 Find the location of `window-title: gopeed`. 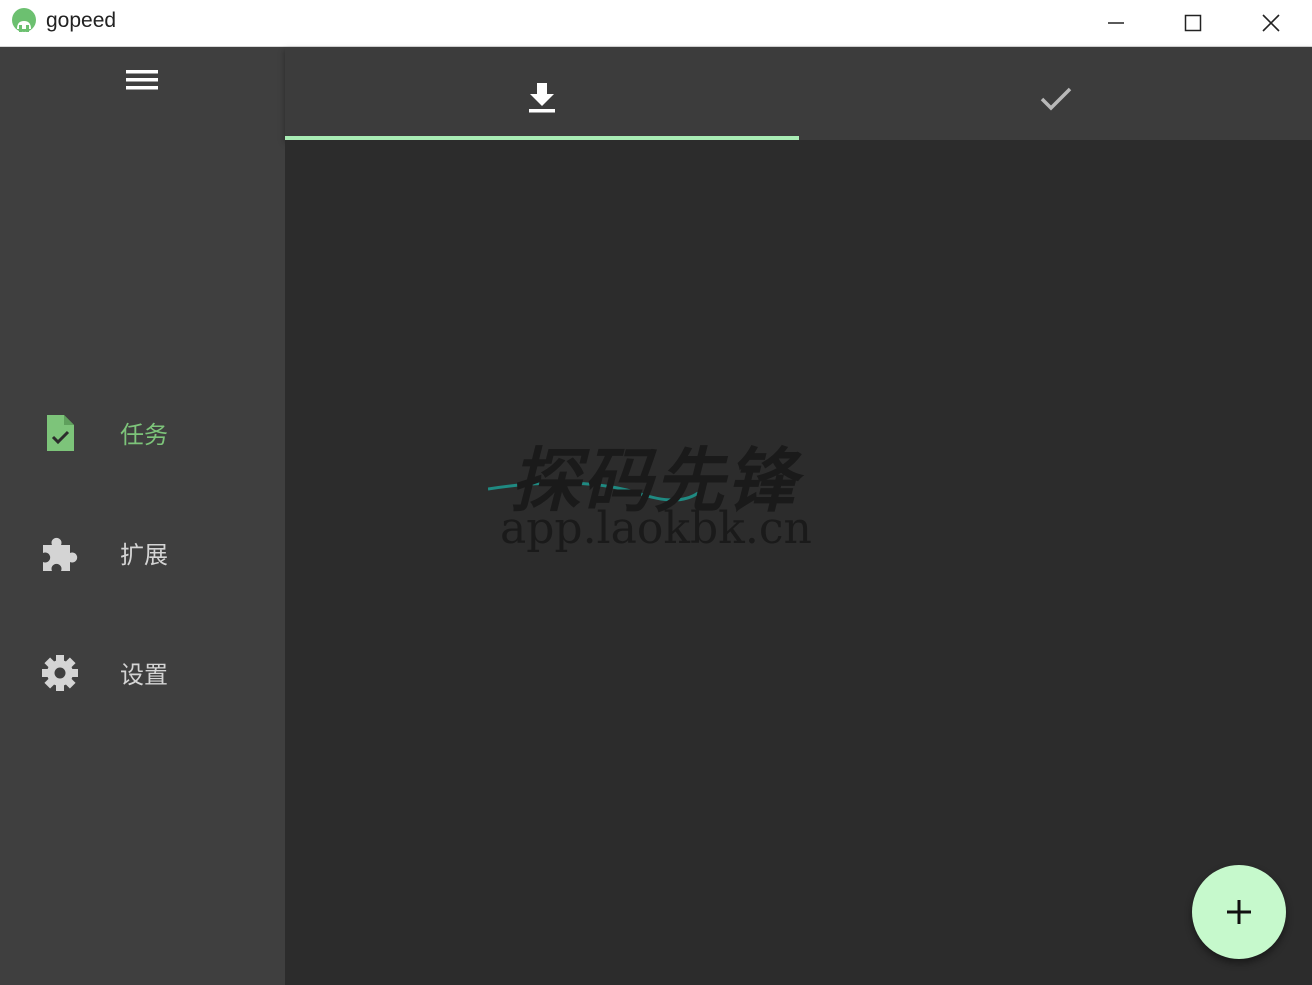

window-title: gopeed is located at coordinates (81, 20).